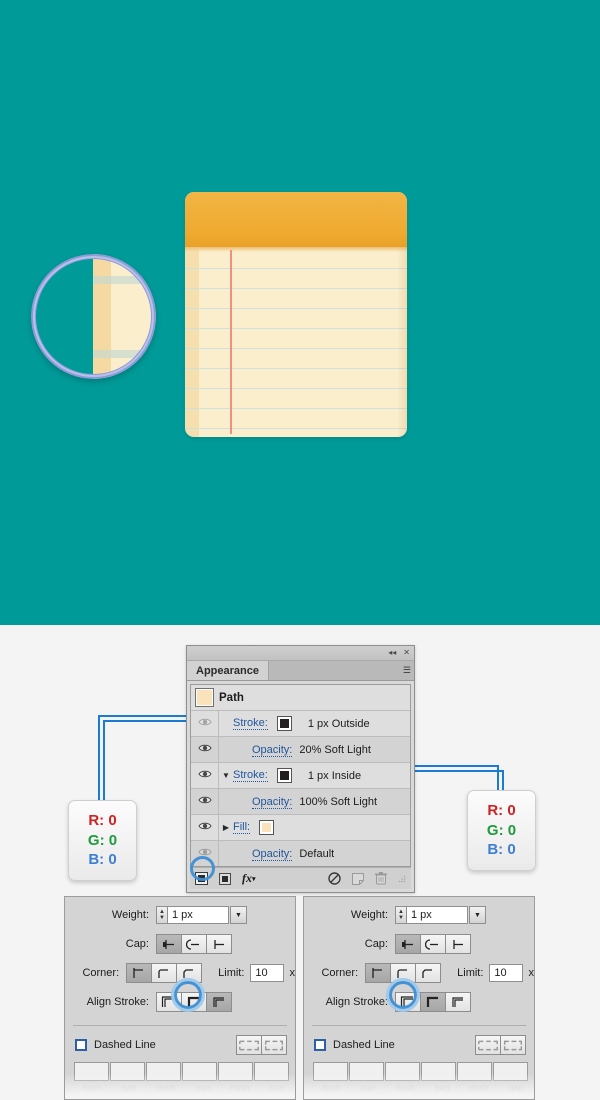  What do you see at coordinates (185, 1045) in the screenshot?
I see `dashed-line-row: Dashed Line` at bounding box center [185, 1045].